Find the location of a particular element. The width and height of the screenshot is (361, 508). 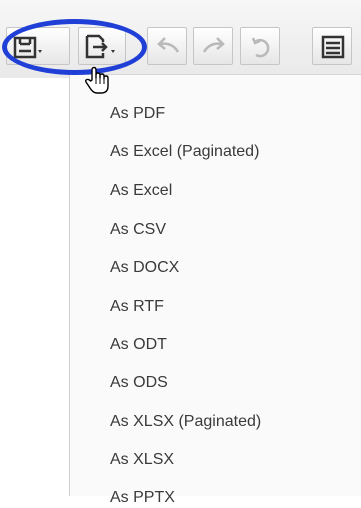

redo-icon is located at coordinates (213, 45).